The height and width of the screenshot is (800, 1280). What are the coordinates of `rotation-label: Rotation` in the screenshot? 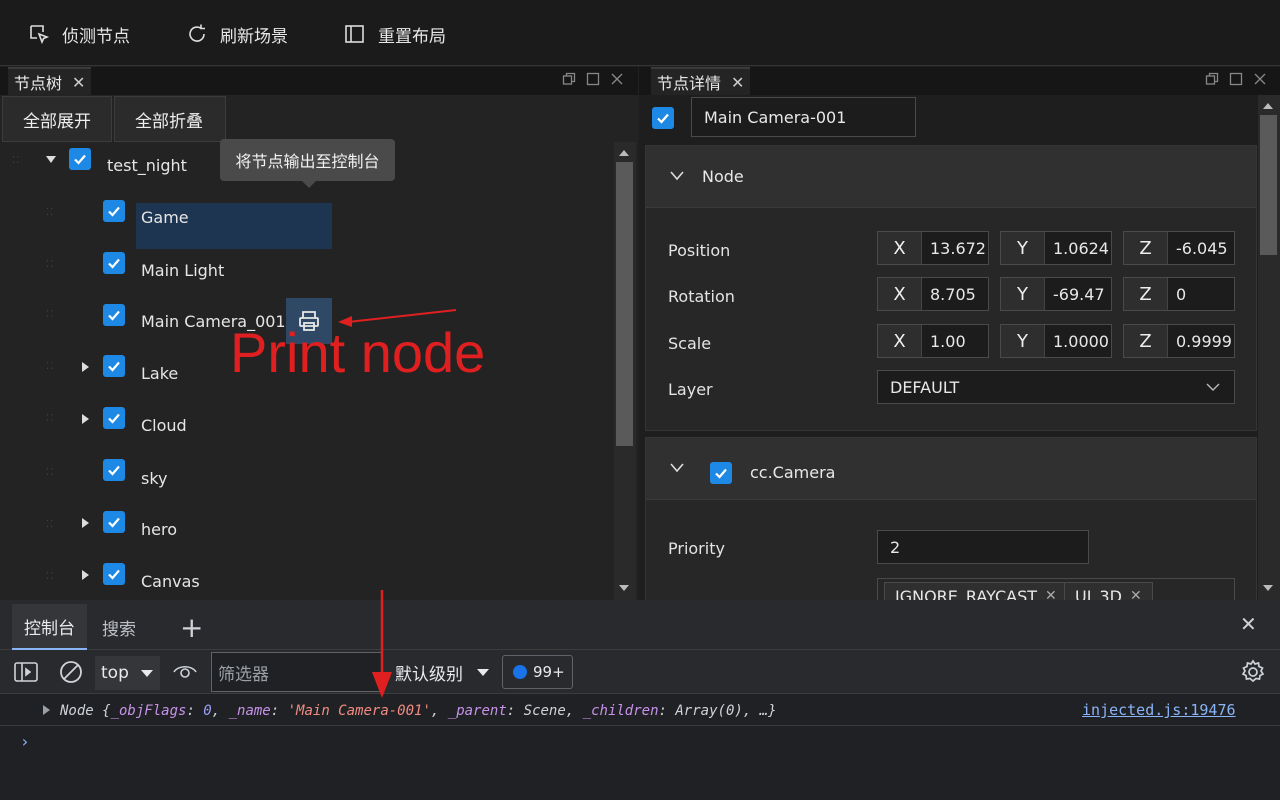 It's located at (701, 296).